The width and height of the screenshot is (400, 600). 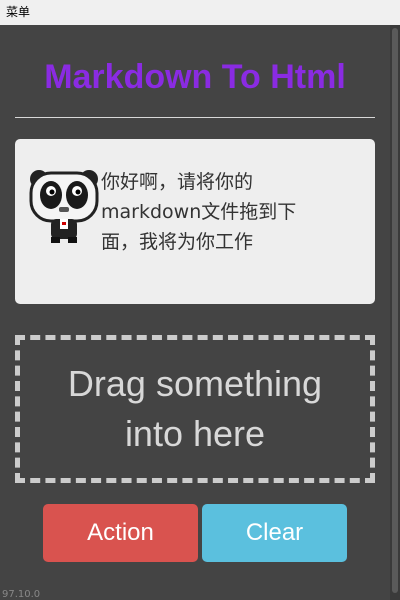 What do you see at coordinates (120, 533) in the screenshot?
I see `action-button: Action` at bounding box center [120, 533].